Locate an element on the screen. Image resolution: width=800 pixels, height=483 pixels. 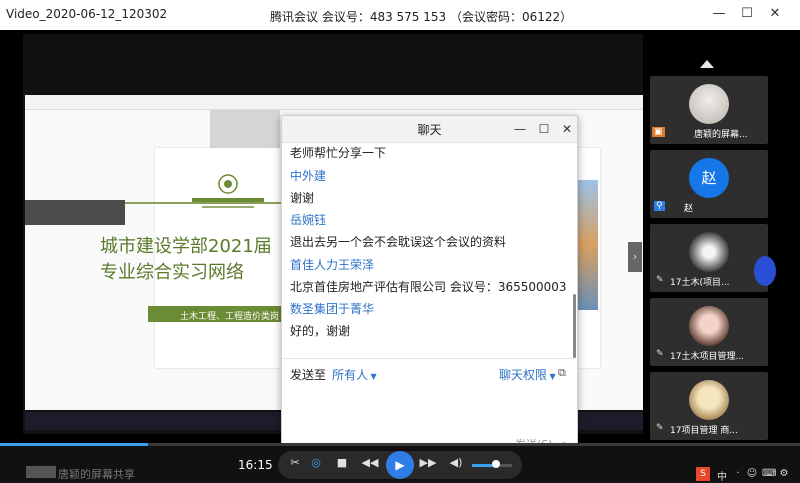
chat-permission-dropdown: 聊天权限 ▼ is located at coordinates (527, 374).